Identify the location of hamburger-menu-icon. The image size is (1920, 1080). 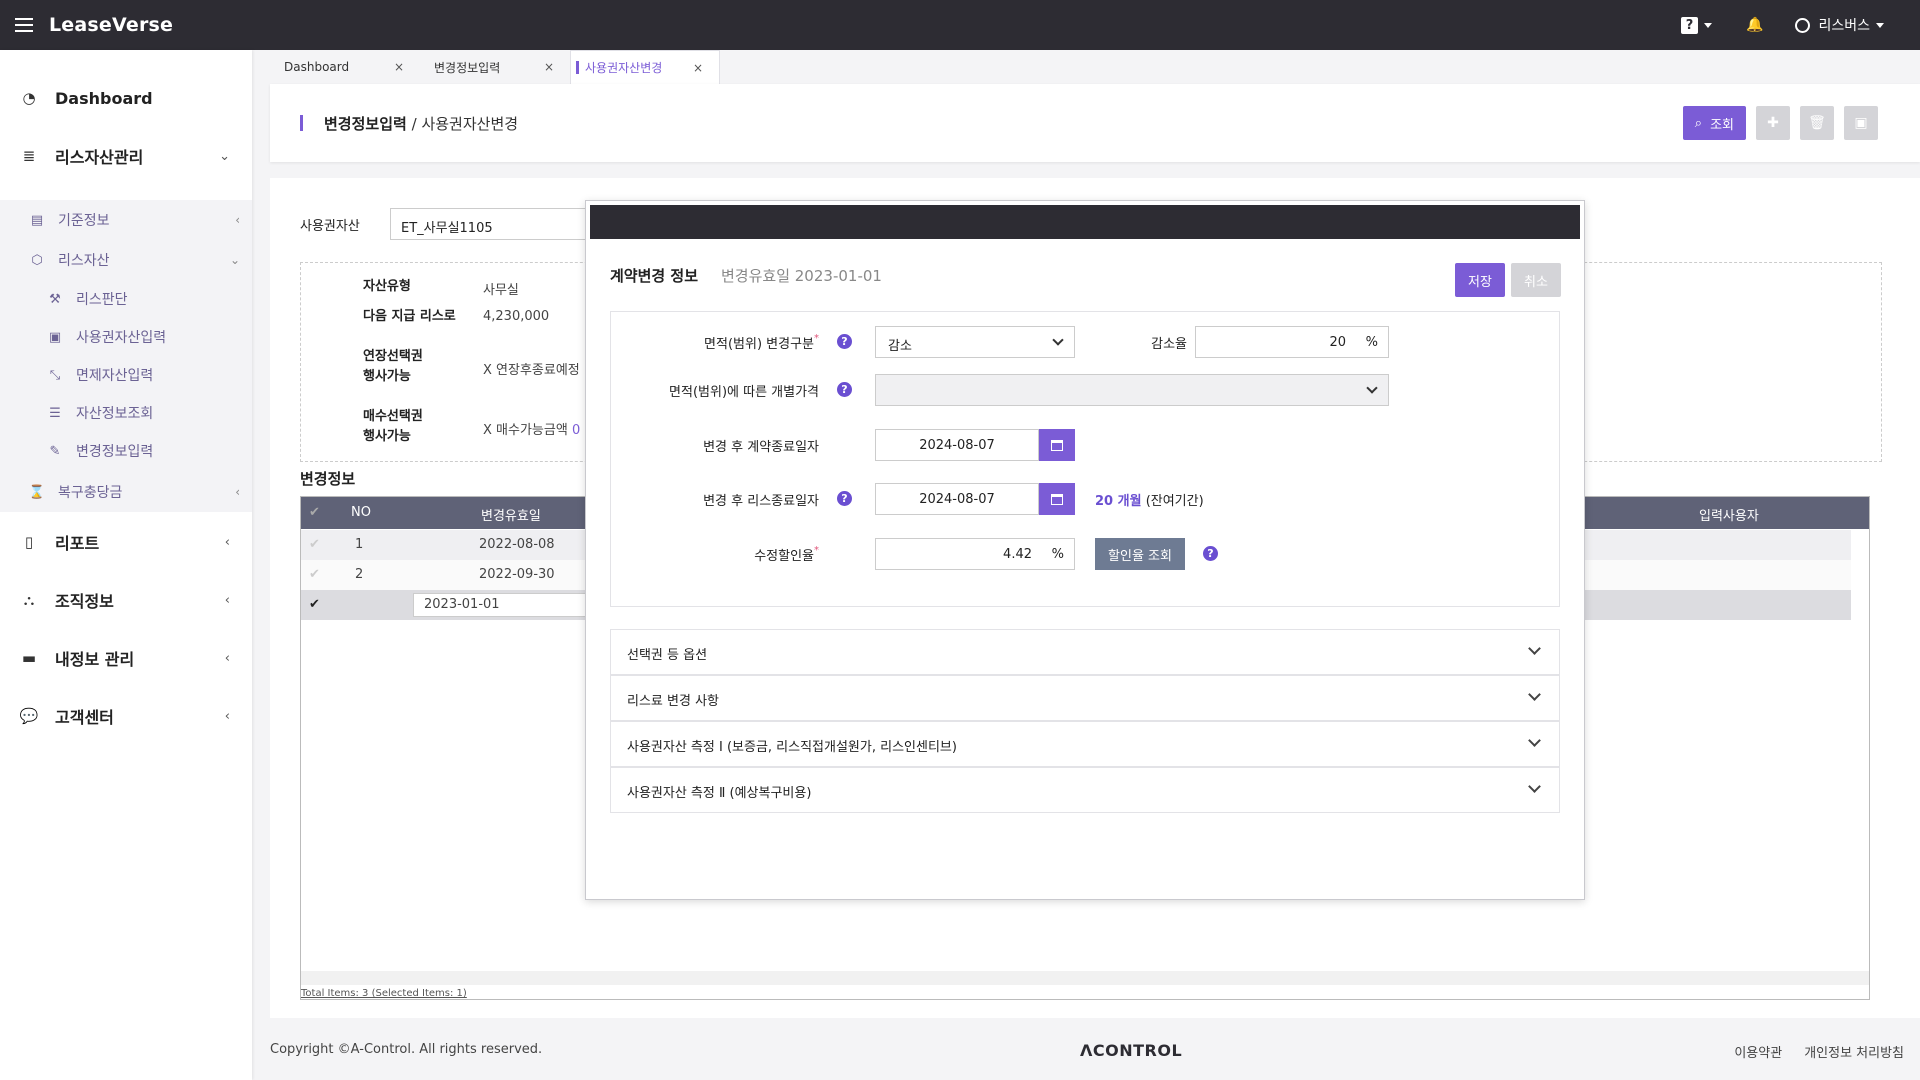
(24, 25).